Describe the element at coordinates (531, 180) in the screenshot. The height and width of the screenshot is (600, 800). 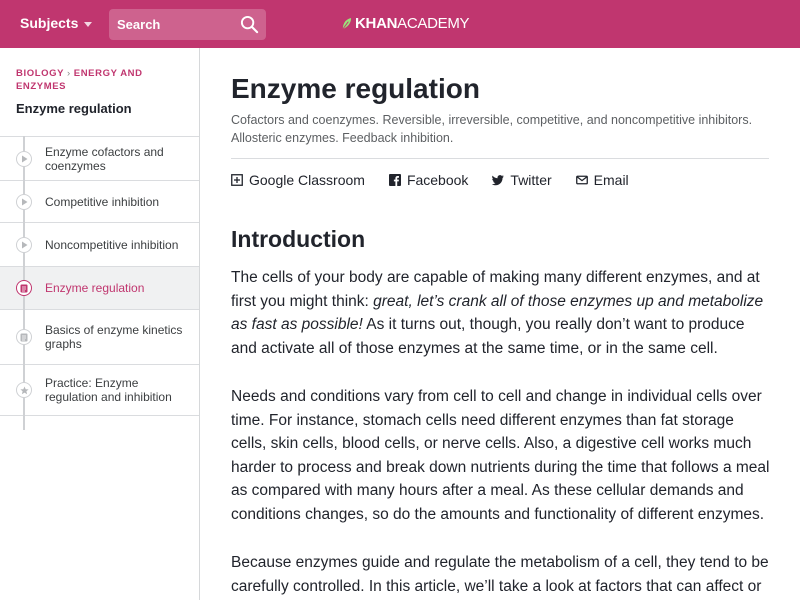
I see `twitter-label: Twitter` at that location.